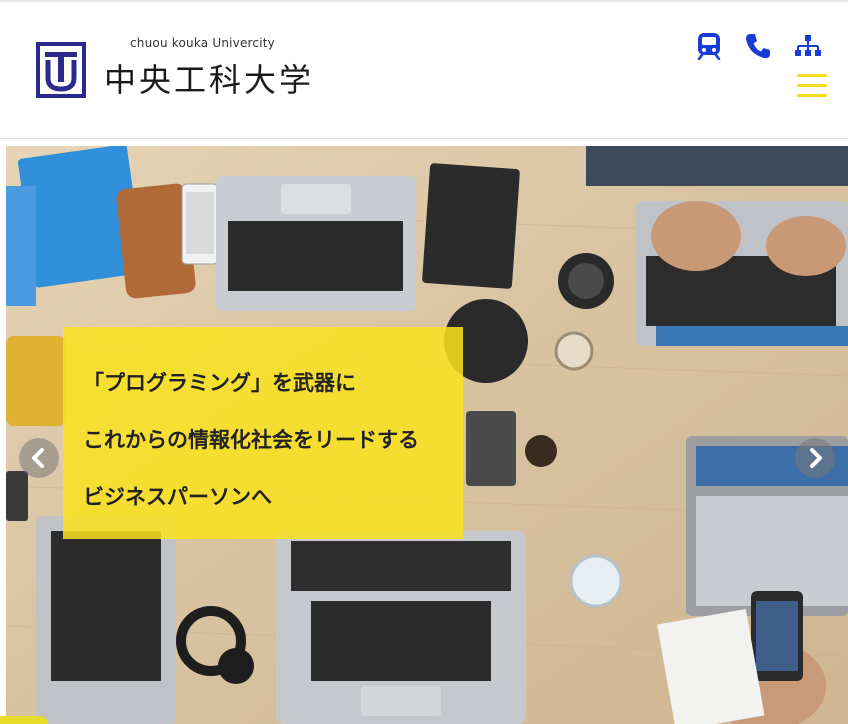 The height and width of the screenshot is (724, 848). I want to click on slider-next-button, so click(815, 458).